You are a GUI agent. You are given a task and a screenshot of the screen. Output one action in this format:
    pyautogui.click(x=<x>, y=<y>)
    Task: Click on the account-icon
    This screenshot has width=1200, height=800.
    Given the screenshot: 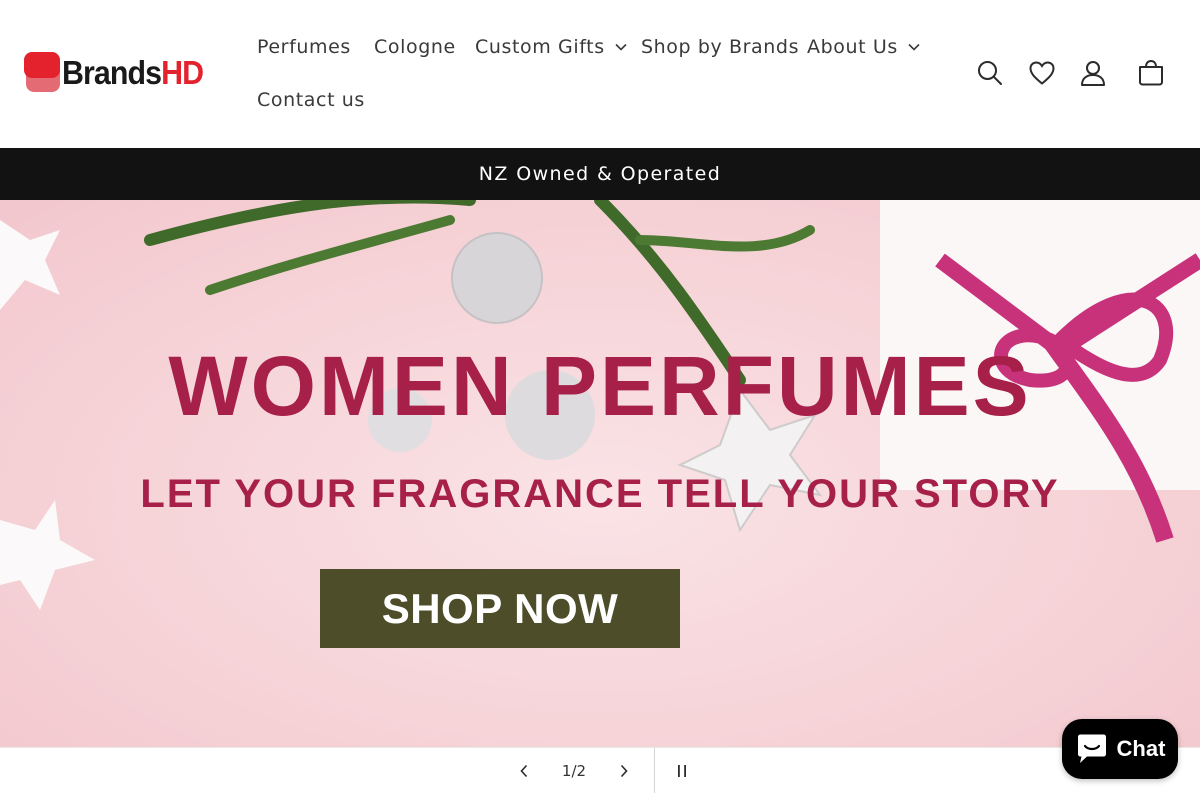 What is the action you would take?
    pyautogui.click(x=1093, y=73)
    